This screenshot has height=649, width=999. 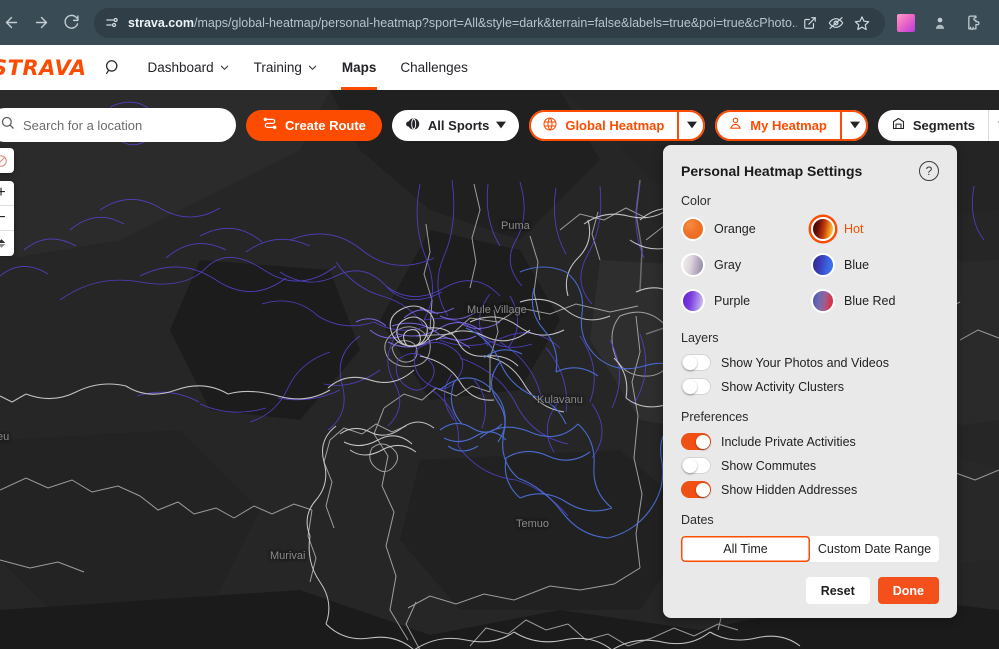 I want to click on search-location-box, so click(x=118, y=125).